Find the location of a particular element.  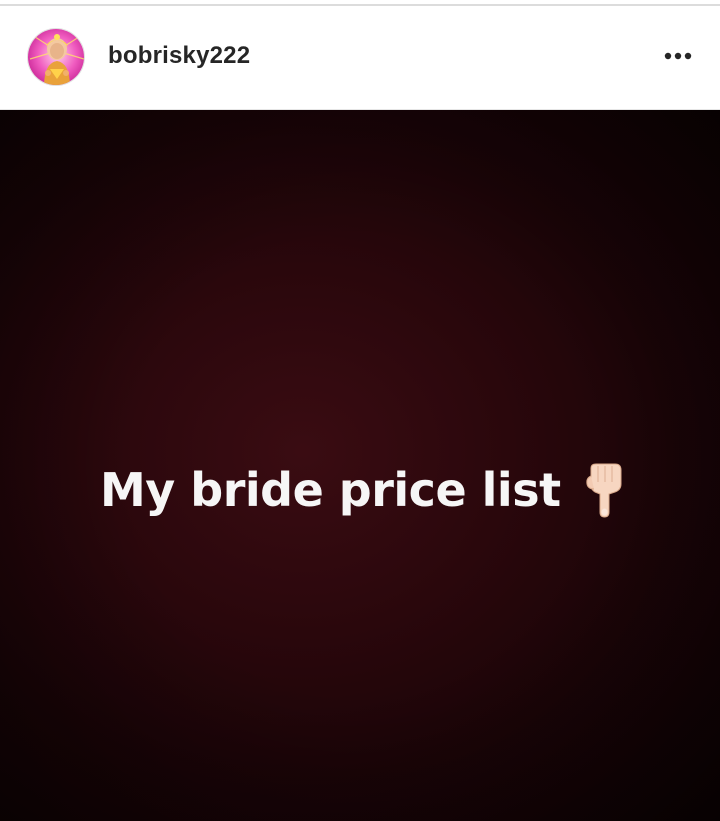

image-caption: My bride price list is located at coordinates (330, 490).